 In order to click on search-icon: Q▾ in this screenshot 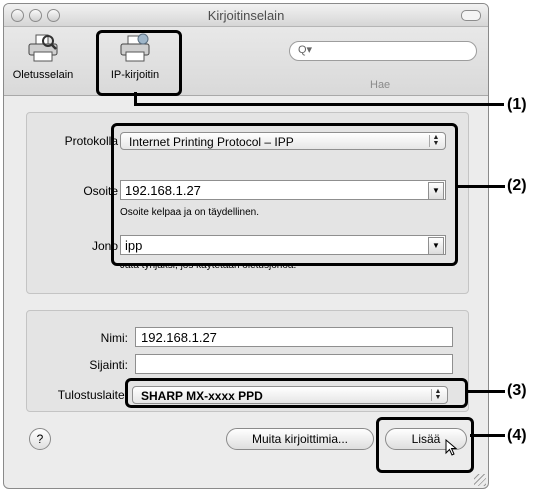, I will do `click(305, 50)`.